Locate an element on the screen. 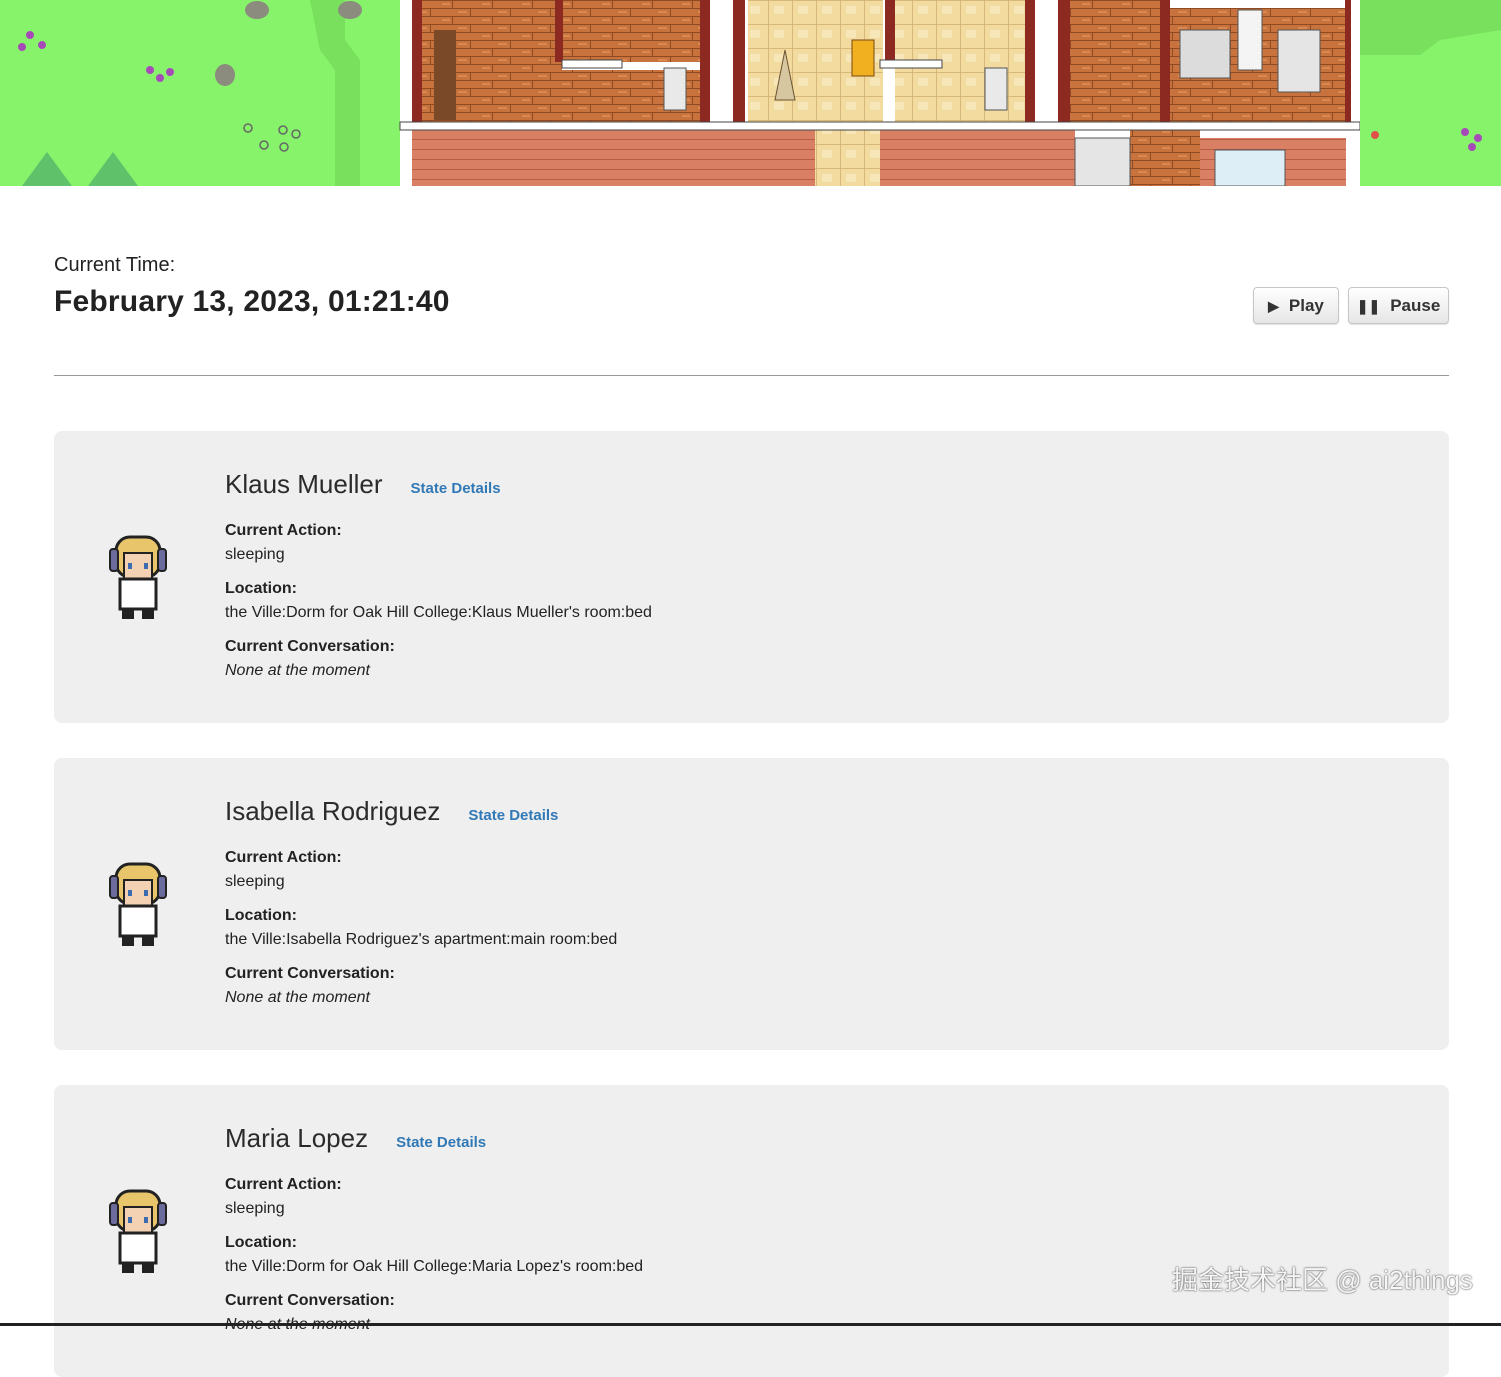  pause-button-label: Pause is located at coordinates (1415, 305).